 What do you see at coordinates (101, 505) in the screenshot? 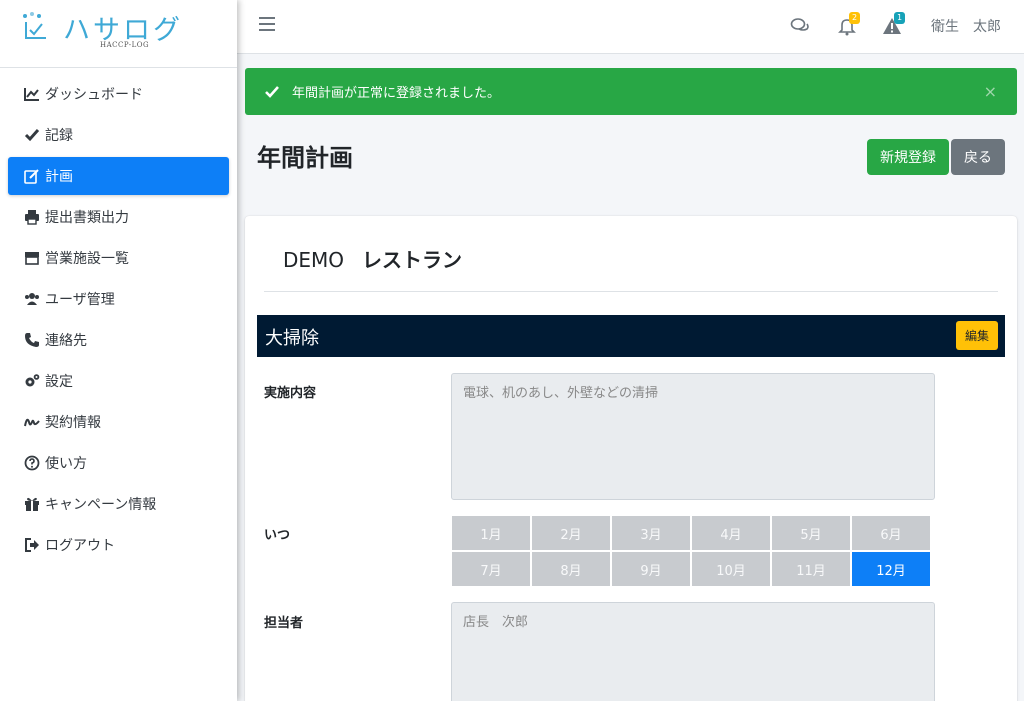
I see `sidebar-item-label: キャンペーン情報` at bounding box center [101, 505].